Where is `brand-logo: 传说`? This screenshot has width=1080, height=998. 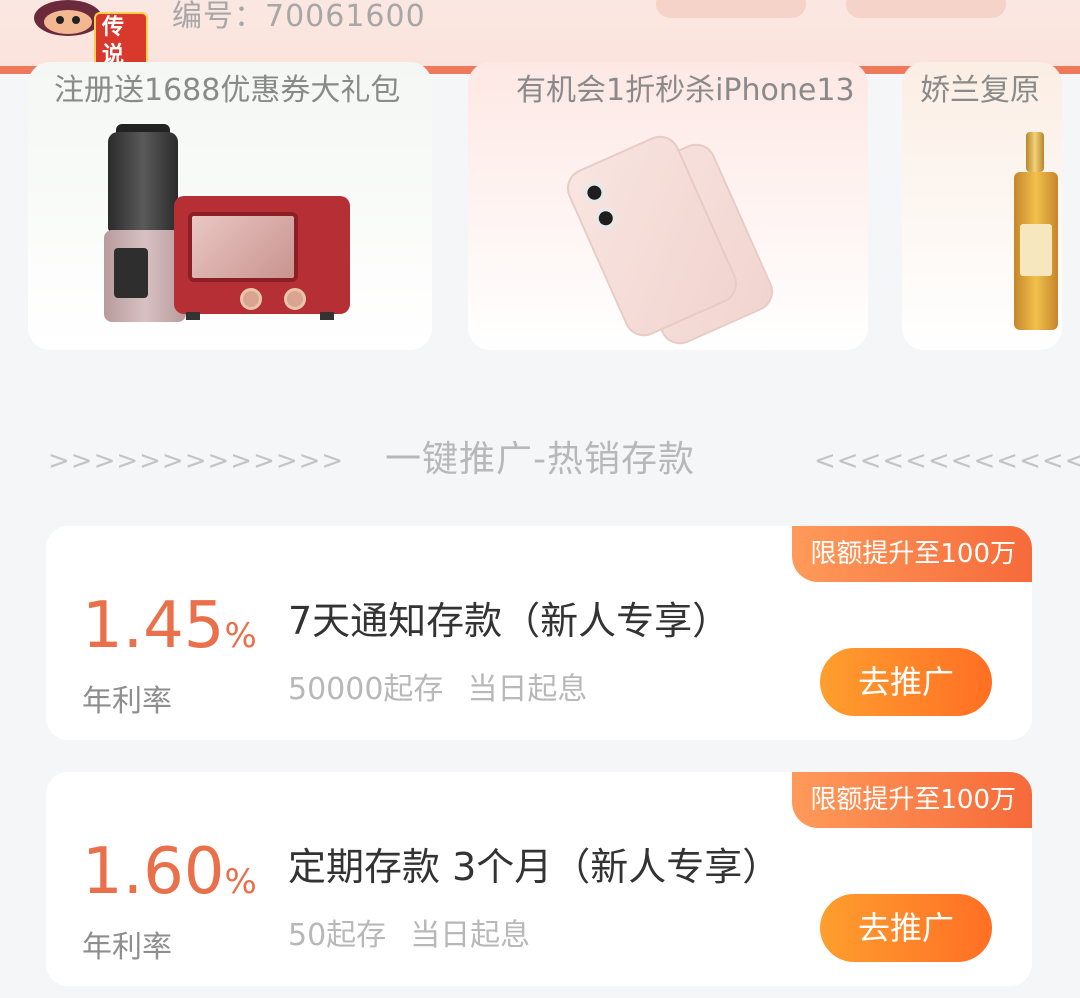
brand-logo: 传说 is located at coordinates (88, 36).